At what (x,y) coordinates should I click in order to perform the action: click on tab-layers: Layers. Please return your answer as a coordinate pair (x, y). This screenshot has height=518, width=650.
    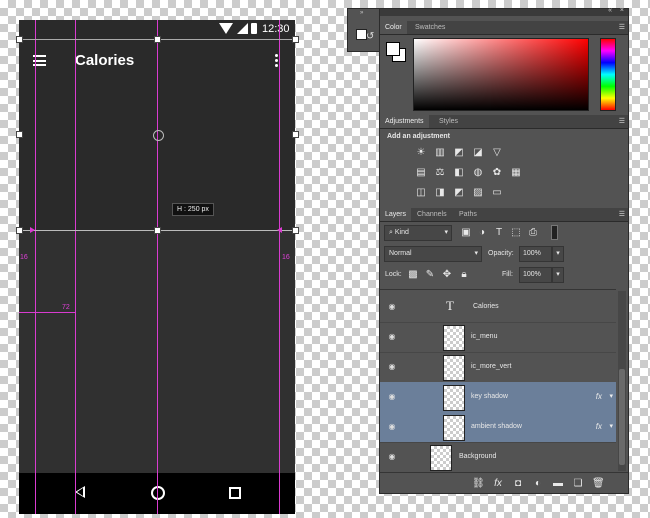
    Looking at the image, I should click on (396, 214).